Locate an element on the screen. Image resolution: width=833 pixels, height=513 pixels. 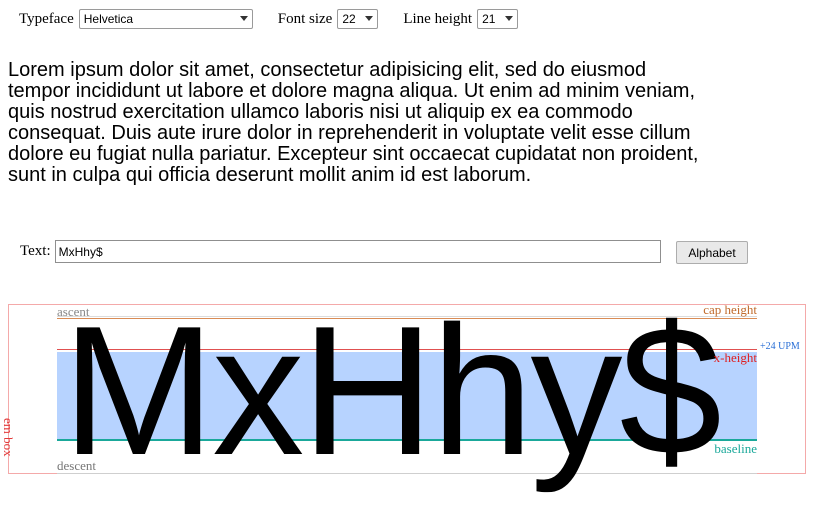
line-height-select: 21 is located at coordinates (498, 19).